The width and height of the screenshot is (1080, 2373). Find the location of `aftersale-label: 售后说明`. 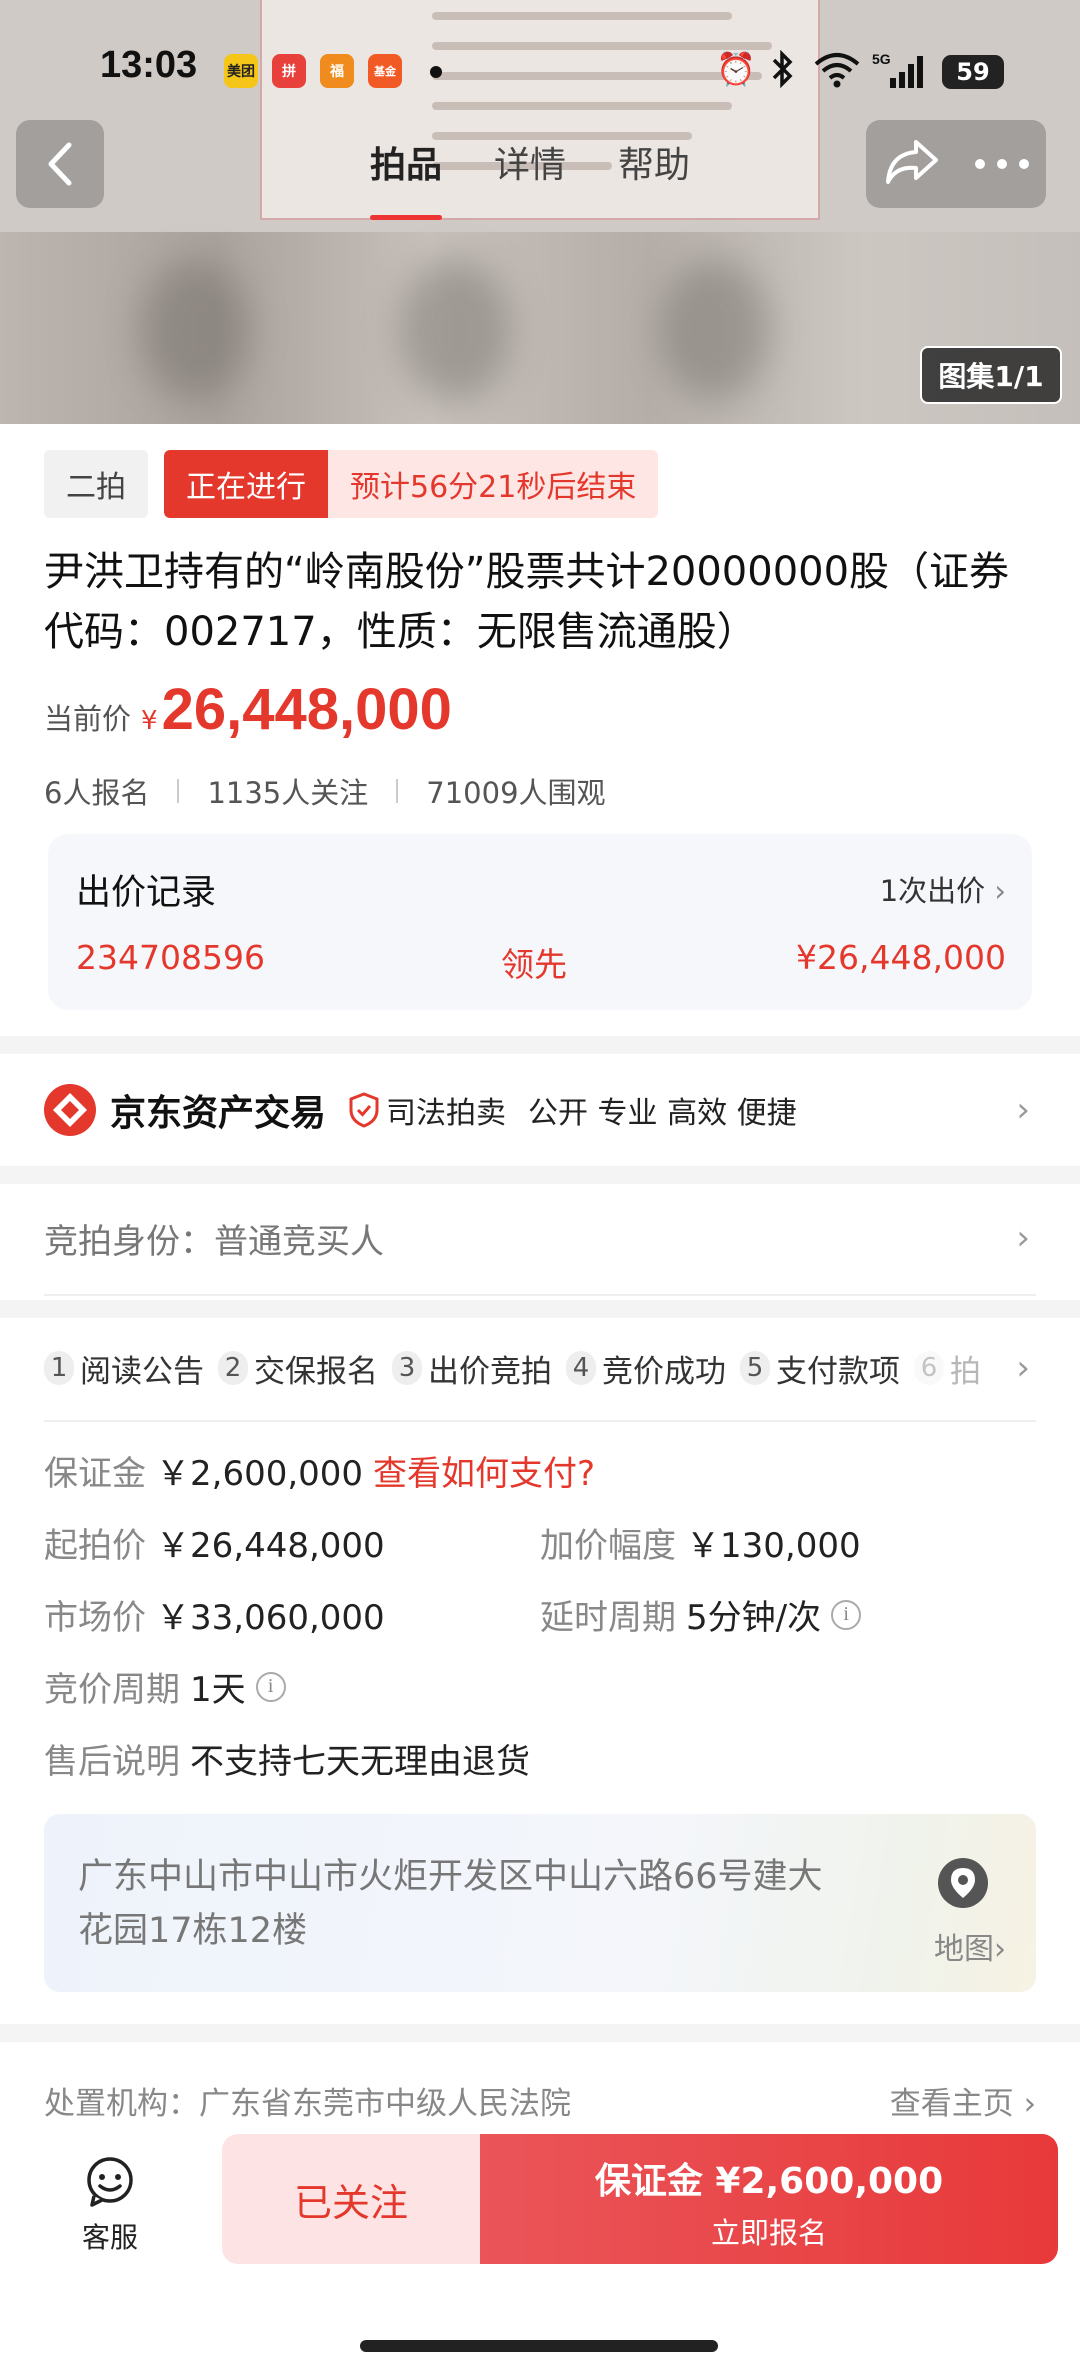

aftersale-label: 售后说明 is located at coordinates (112, 1762).